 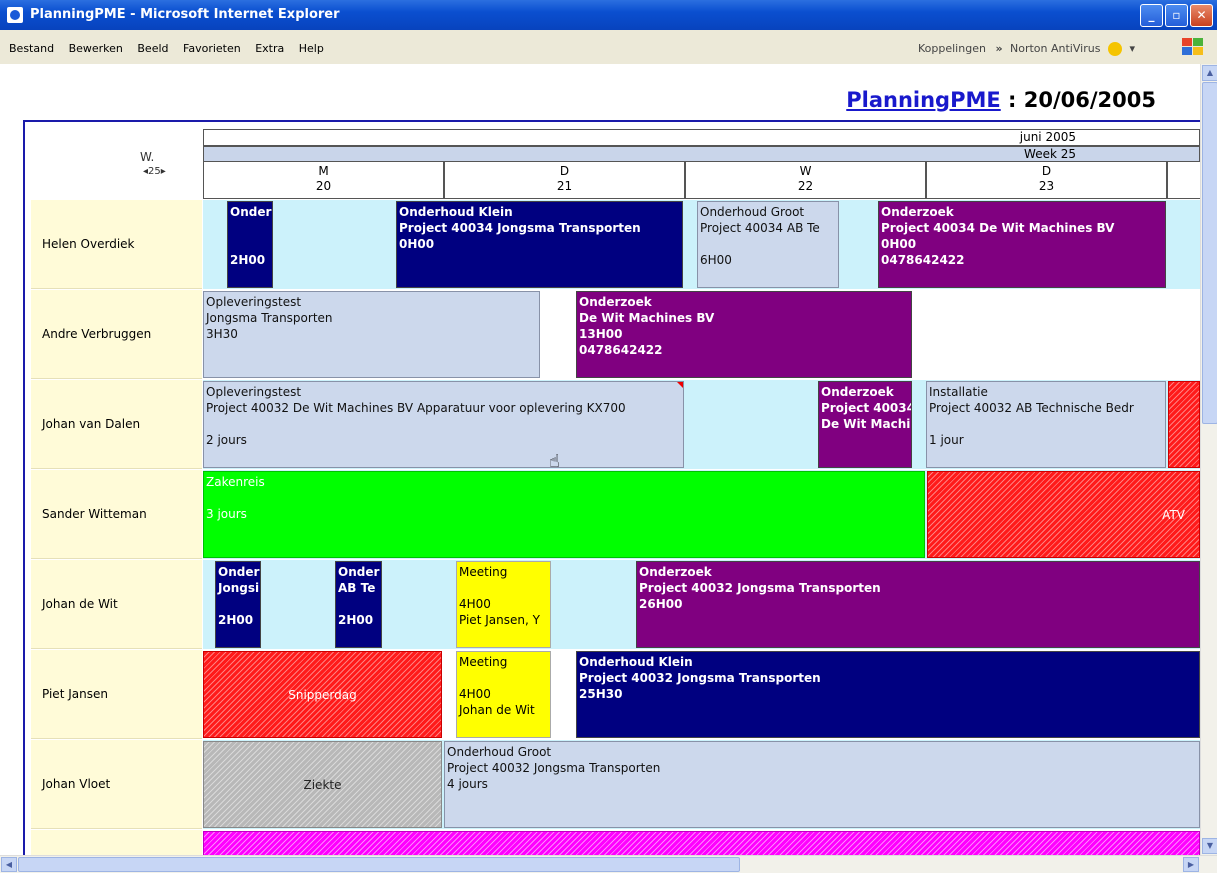 What do you see at coordinates (958, 392) in the screenshot?
I see `event-title: Installatie` at bounding box center [958, 392].